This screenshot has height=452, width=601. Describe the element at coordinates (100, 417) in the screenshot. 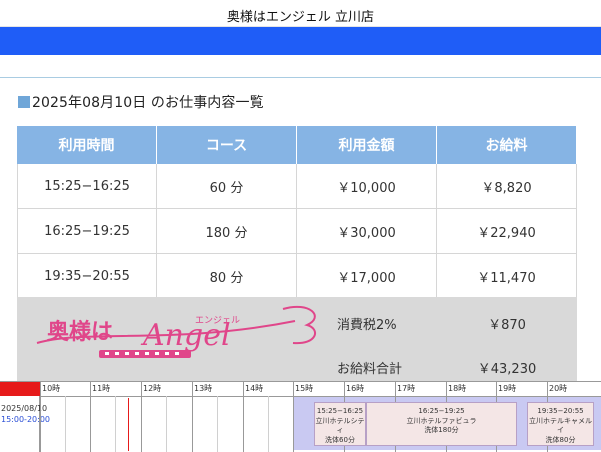

I see `hour-col-11: 11時` at that location.